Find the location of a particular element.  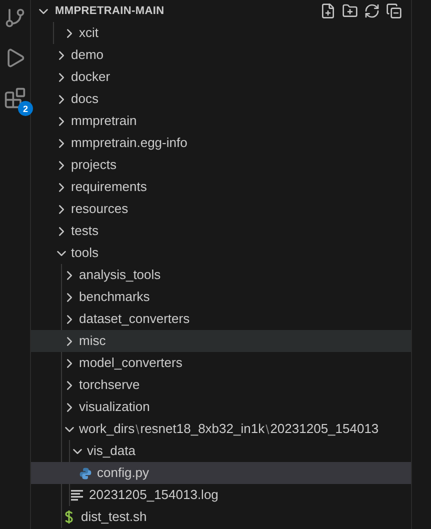

folder-name: resnet18_8xb32_in1k is located at coordinates (202, 429).